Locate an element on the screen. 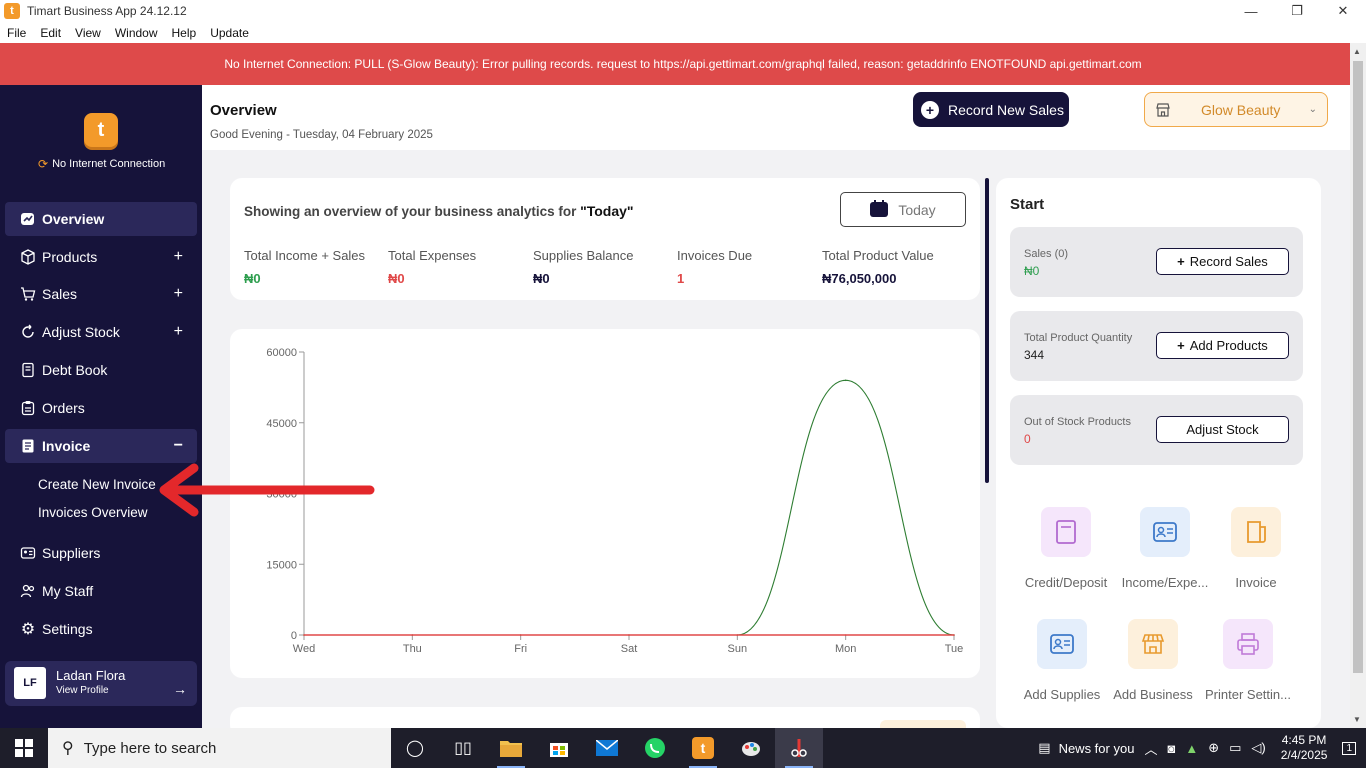 The width and height of the screenshot is (1366, 768). sidebar-item-orders: Orders is located at coordinates (101, 408).